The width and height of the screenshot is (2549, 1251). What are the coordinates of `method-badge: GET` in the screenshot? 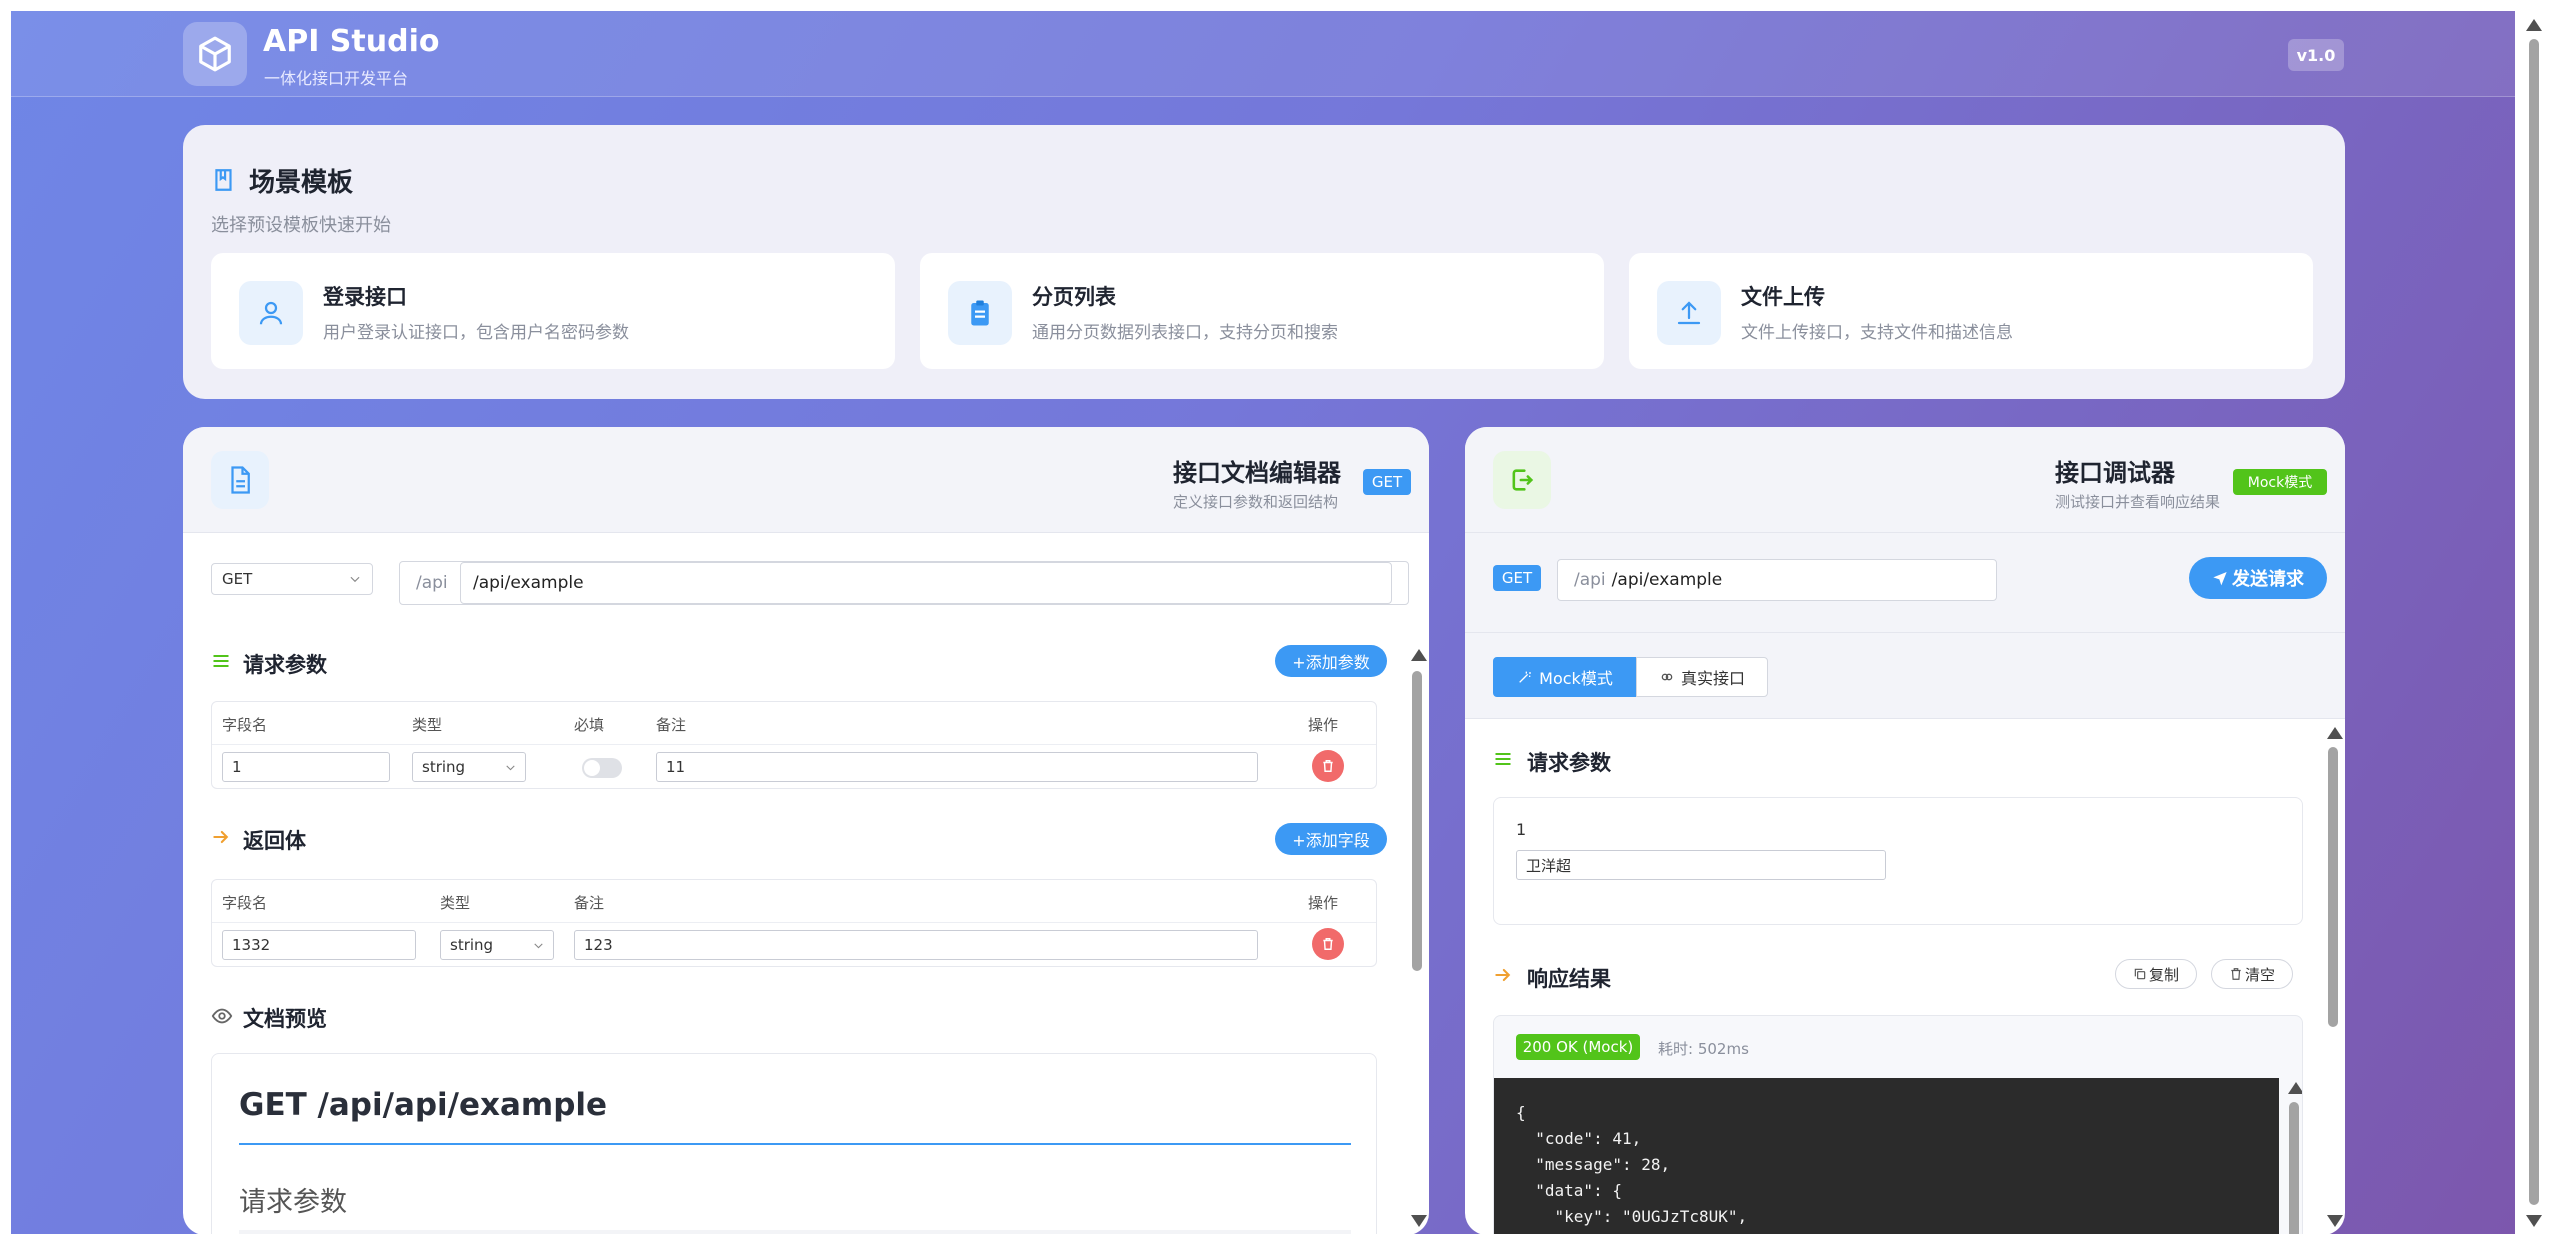 It's located at (1387, 482).